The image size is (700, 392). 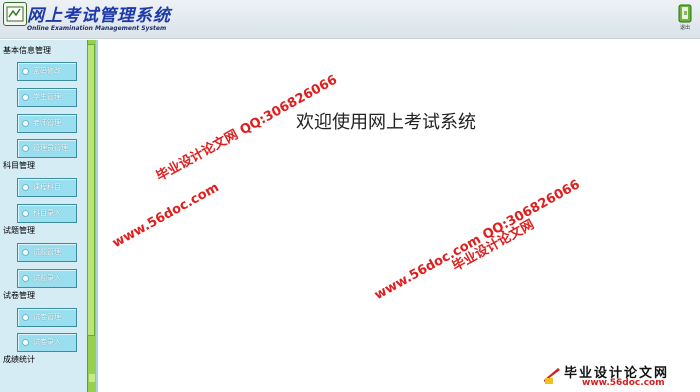 What do you see at coordinates (685, 13) in the screenshot?
I see `exit-door-icon` at bounding box center [685, 13].